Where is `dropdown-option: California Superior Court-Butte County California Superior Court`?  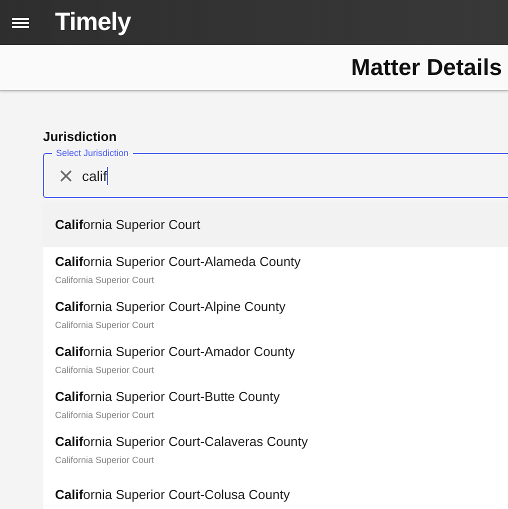 dropdown-option: California Superior Court-Butte County California Superior Court is located at coordinates (275, 404).